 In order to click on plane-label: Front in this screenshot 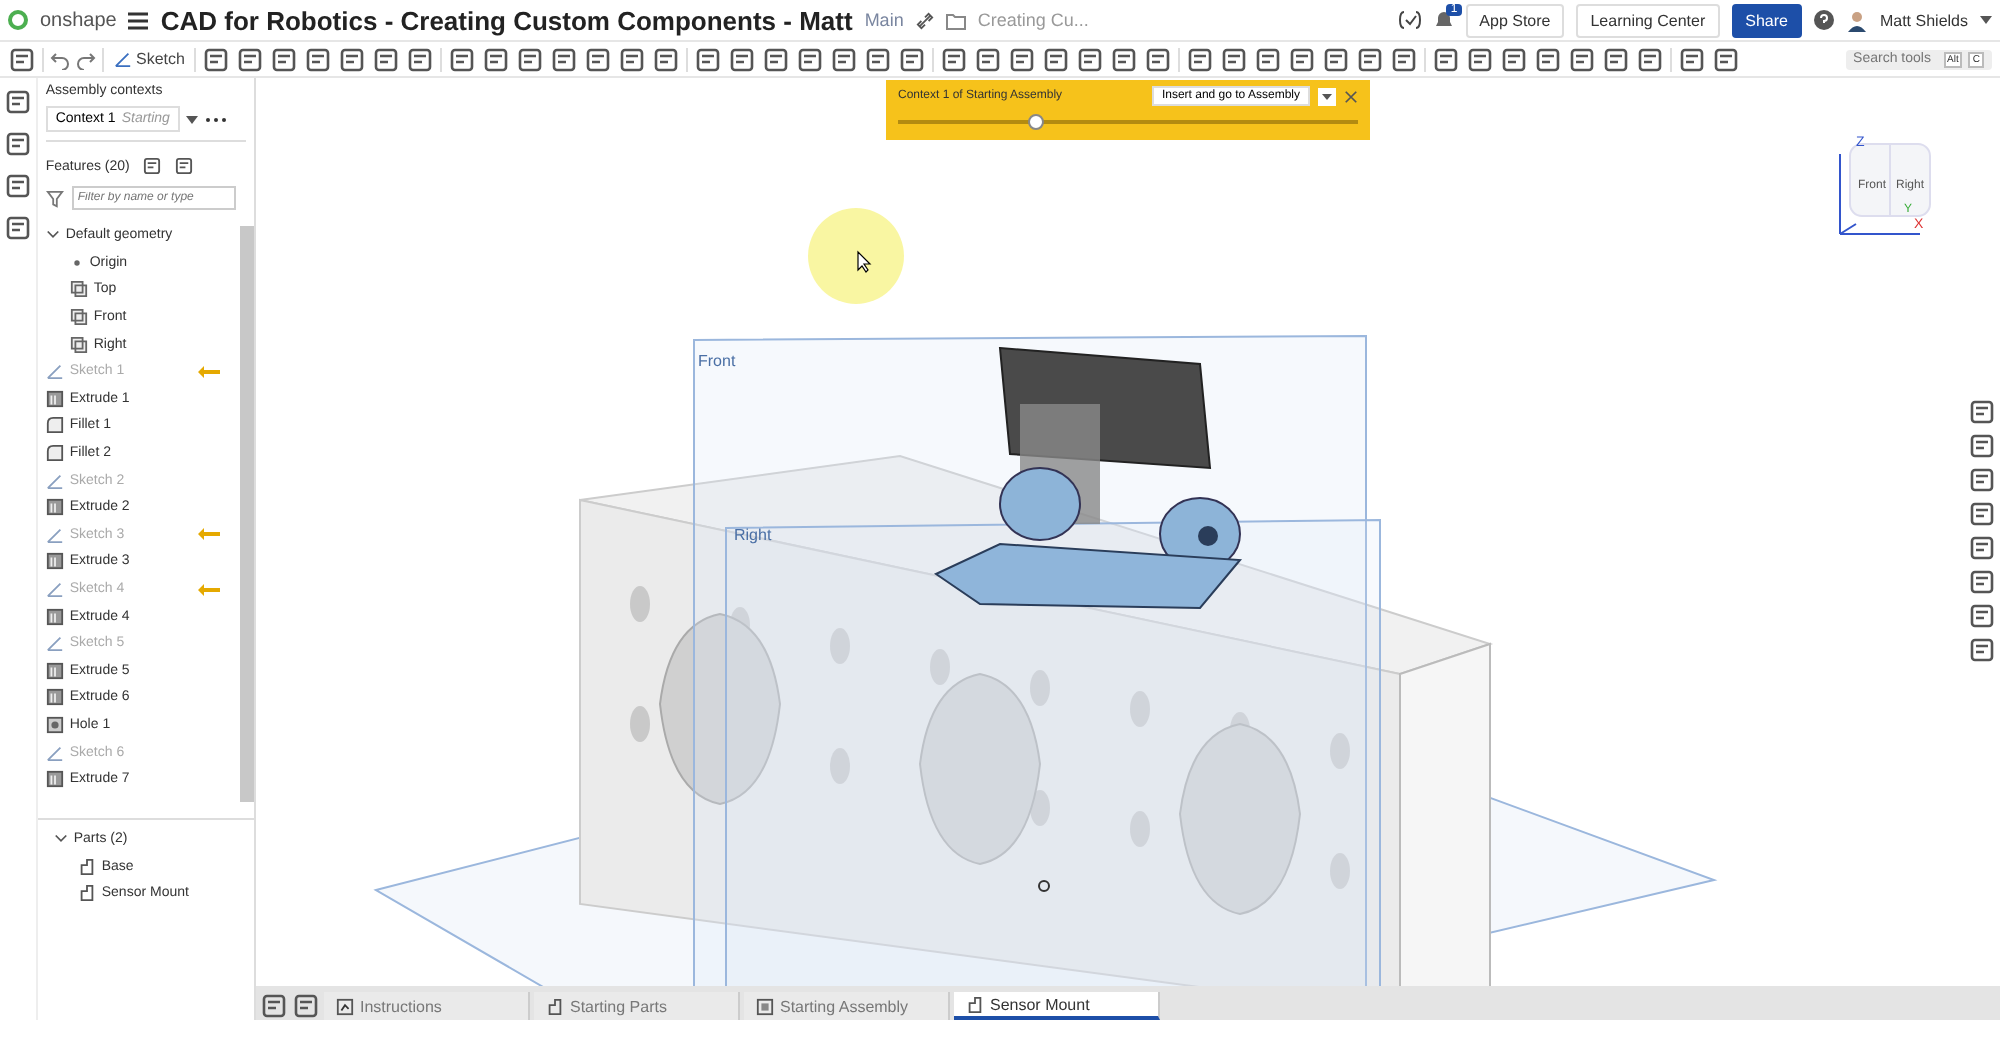, I will do `click(717, 361)`.